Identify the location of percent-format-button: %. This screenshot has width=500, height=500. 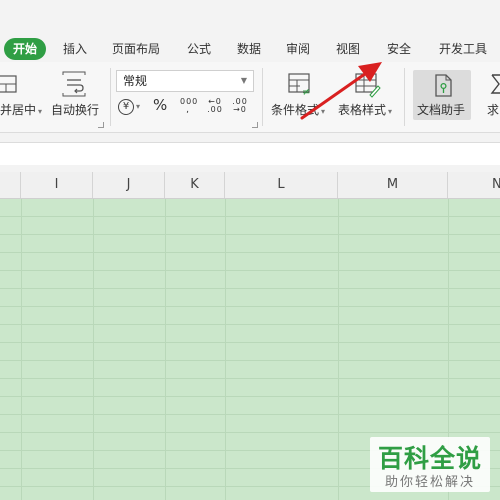
(160, 105).